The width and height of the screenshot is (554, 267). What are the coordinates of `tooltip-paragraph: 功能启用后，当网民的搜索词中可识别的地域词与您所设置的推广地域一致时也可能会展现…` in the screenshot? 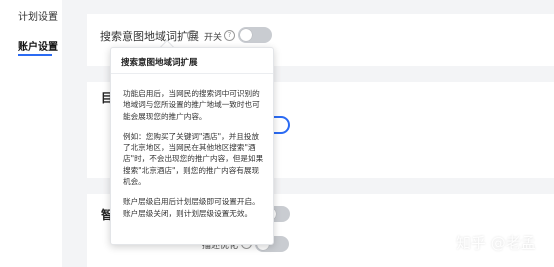 It's located at (191, 105).